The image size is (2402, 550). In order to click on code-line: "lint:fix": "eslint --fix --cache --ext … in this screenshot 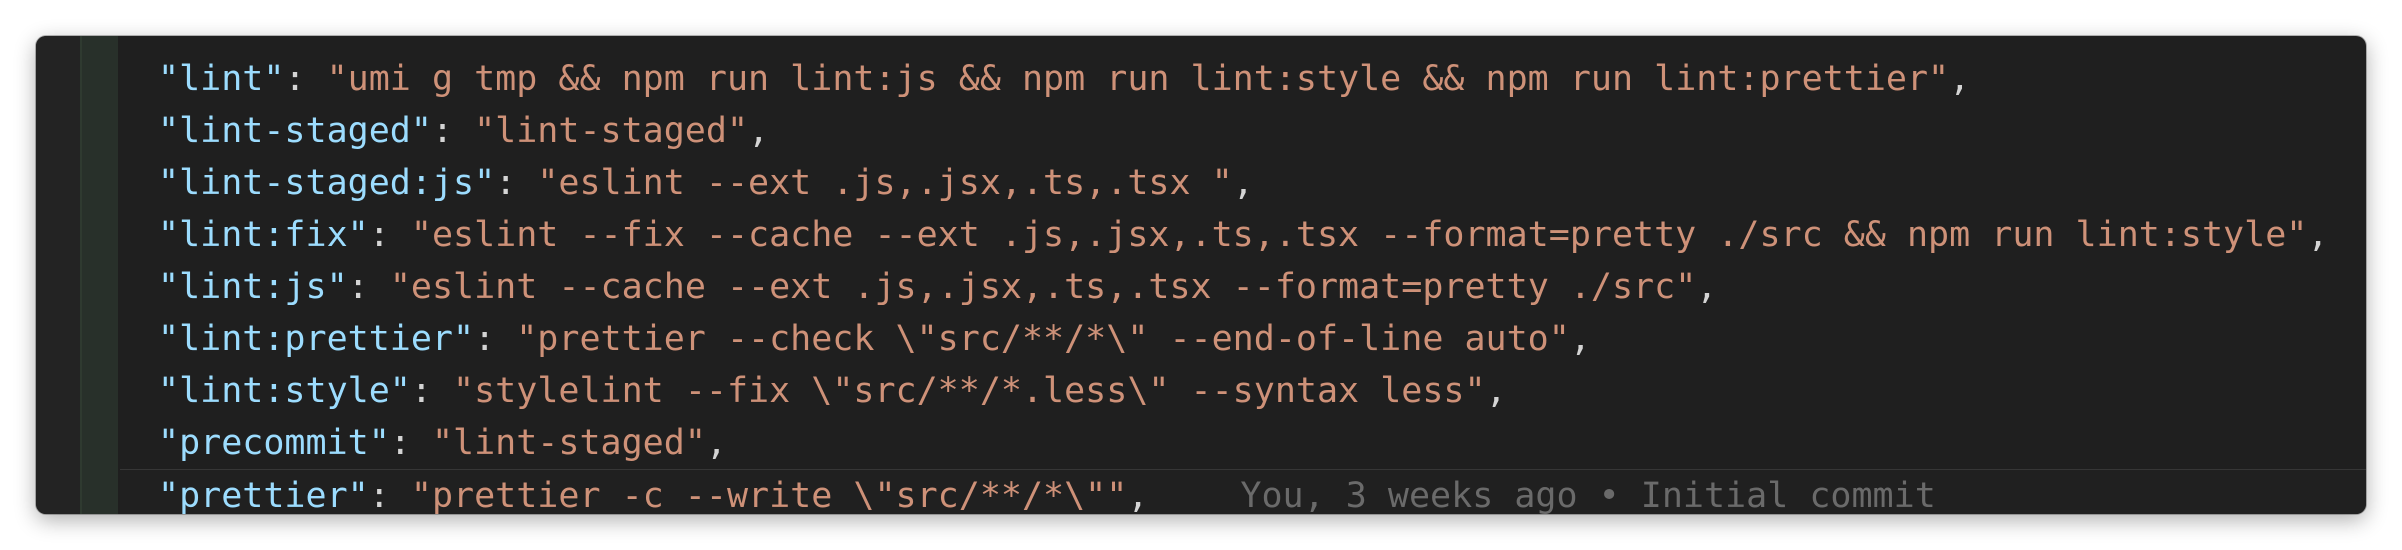, I will do `click(1243, 235)`.